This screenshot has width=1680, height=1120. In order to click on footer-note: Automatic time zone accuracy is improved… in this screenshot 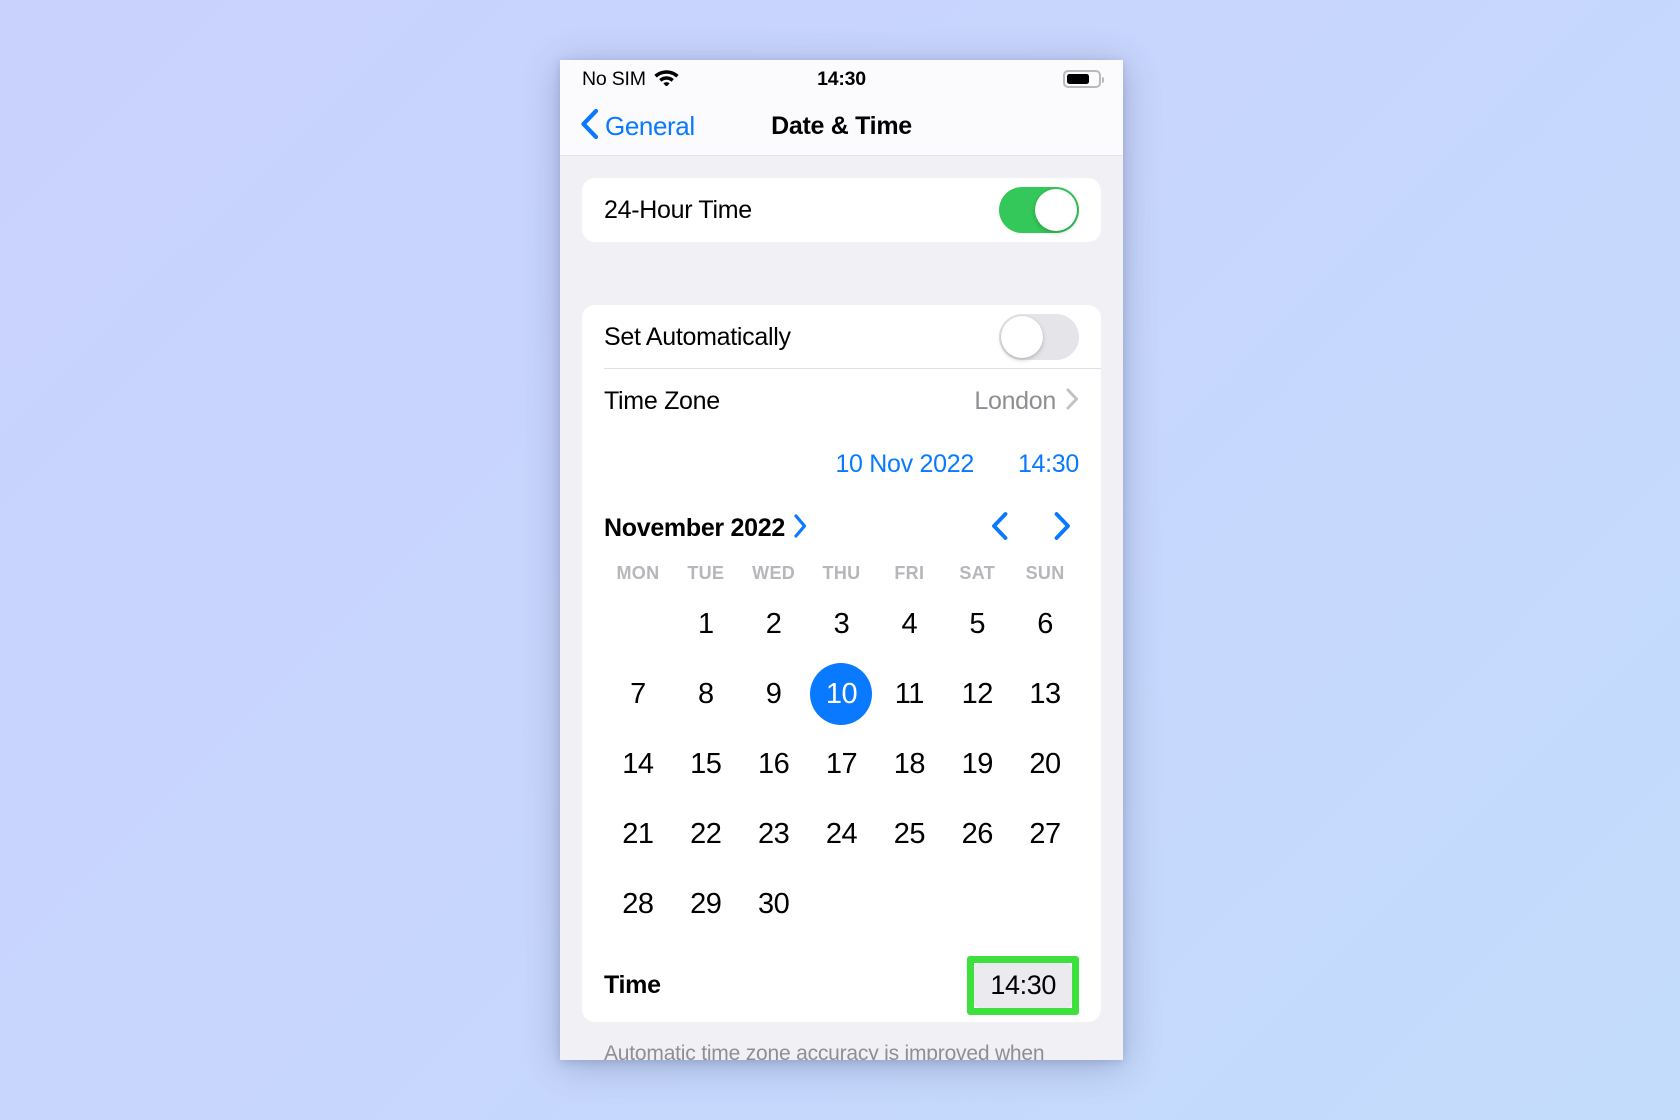, I will do `click(824, 1051)`.